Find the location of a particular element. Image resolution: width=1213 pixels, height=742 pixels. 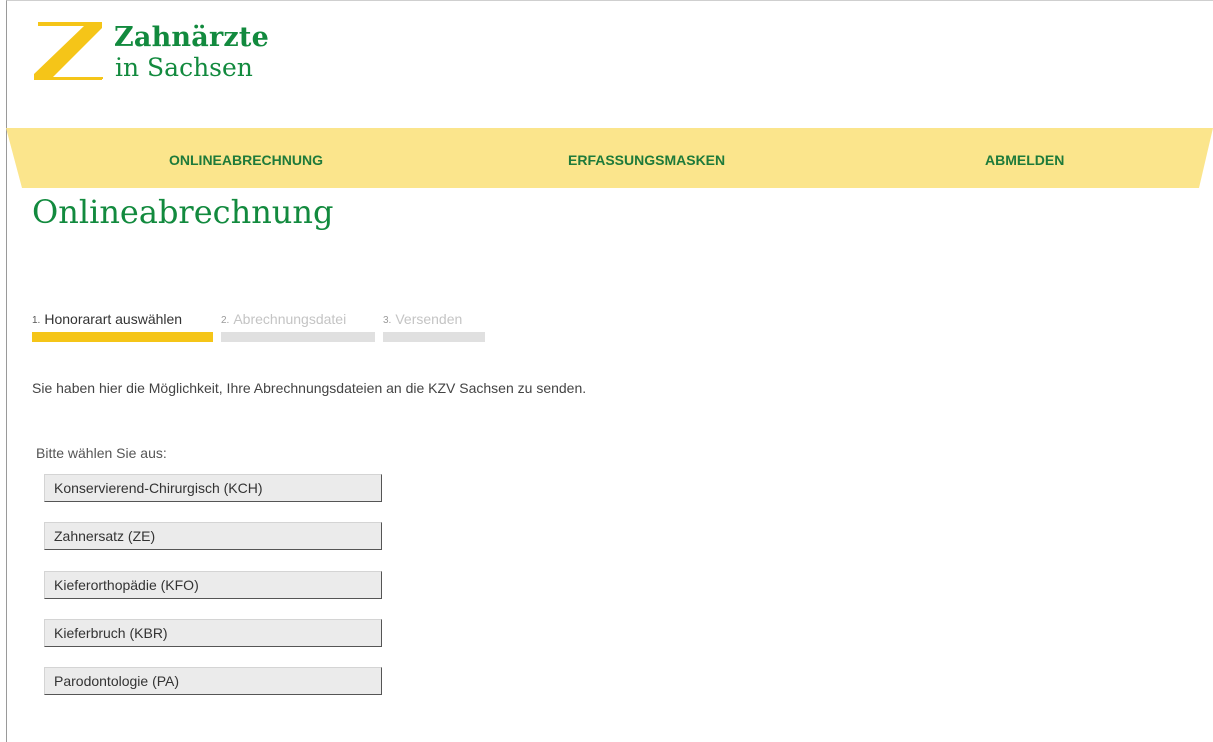

step-label: Versenden is located at coordinates (429, 319).